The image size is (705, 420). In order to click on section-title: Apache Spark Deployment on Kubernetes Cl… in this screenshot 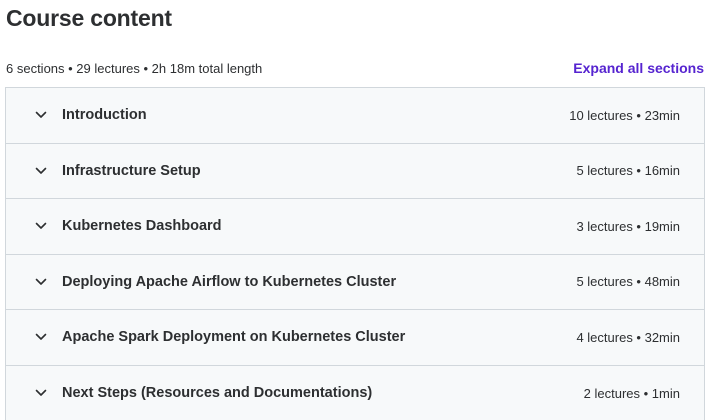, I will do `click(234, 337)`.